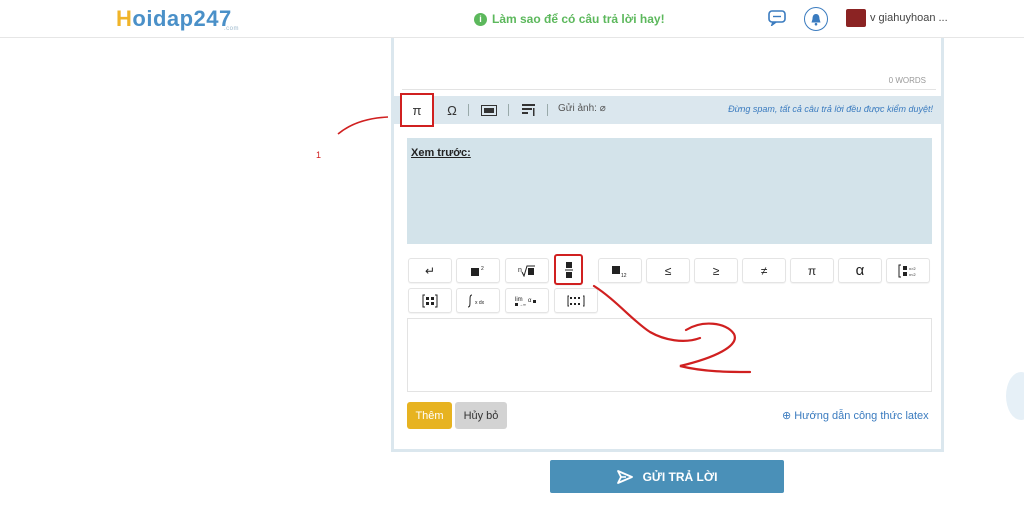  Describe the element at coordinates (624, 476) in the screenshot. I see `send-icon` at that location.